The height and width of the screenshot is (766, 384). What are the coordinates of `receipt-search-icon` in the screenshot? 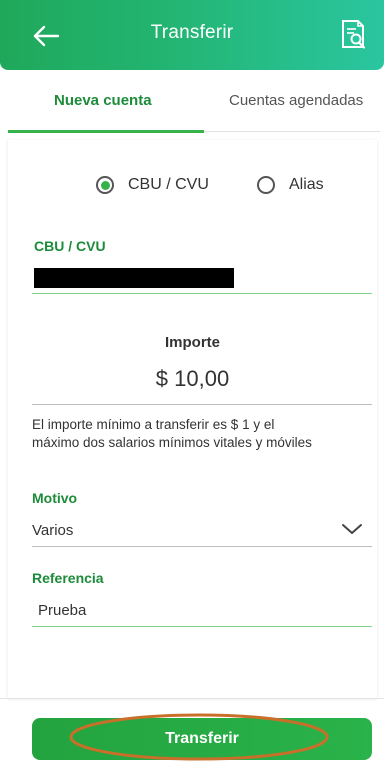 It's located at (354, 34).